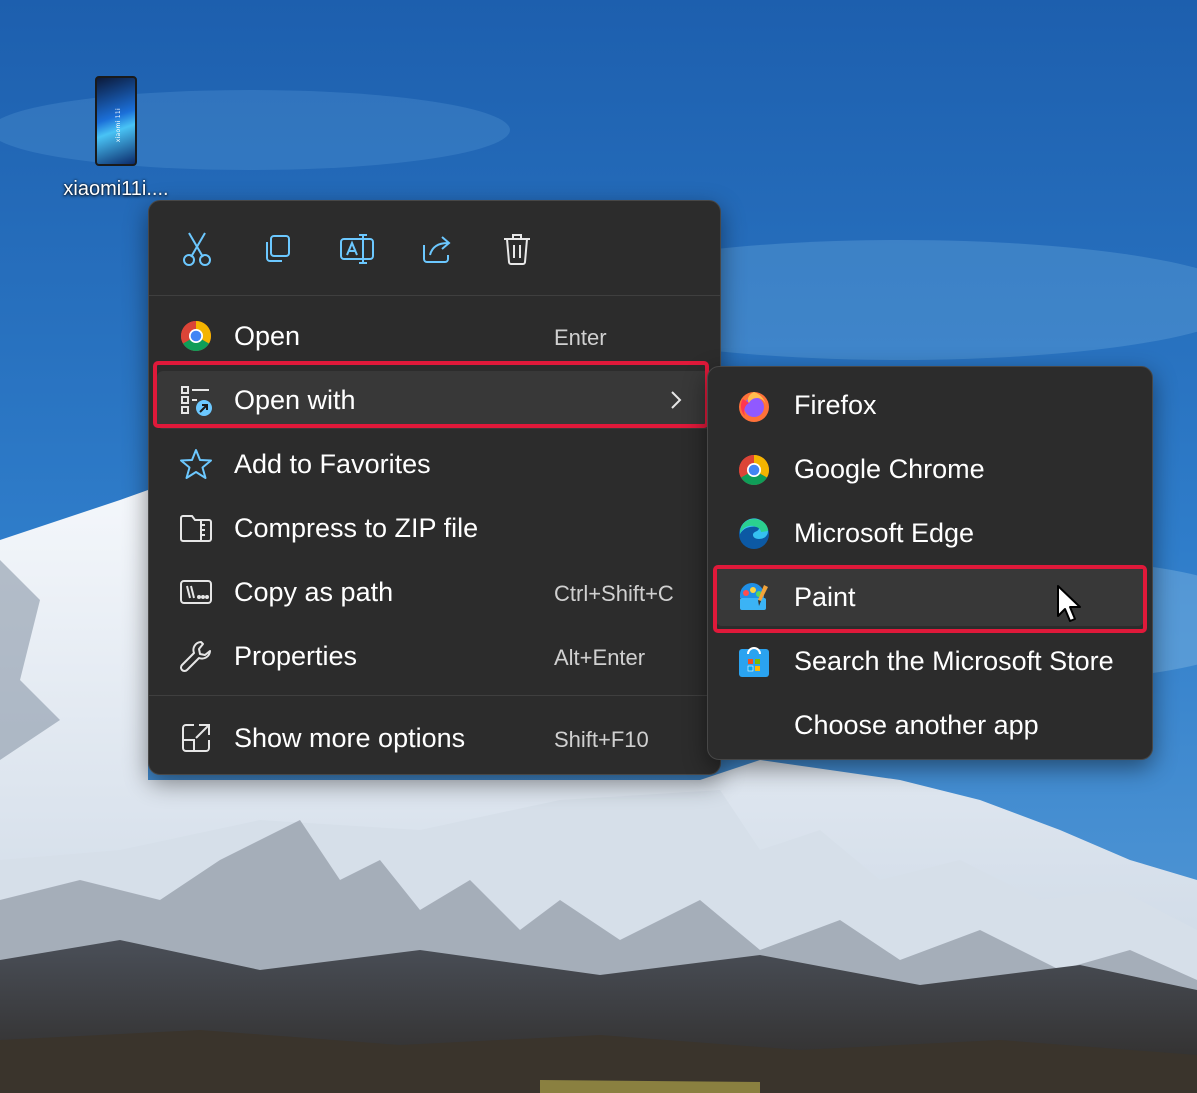  I want to click on menu-item-compress-zip: Compress to ZIP file, so click(434, 528).